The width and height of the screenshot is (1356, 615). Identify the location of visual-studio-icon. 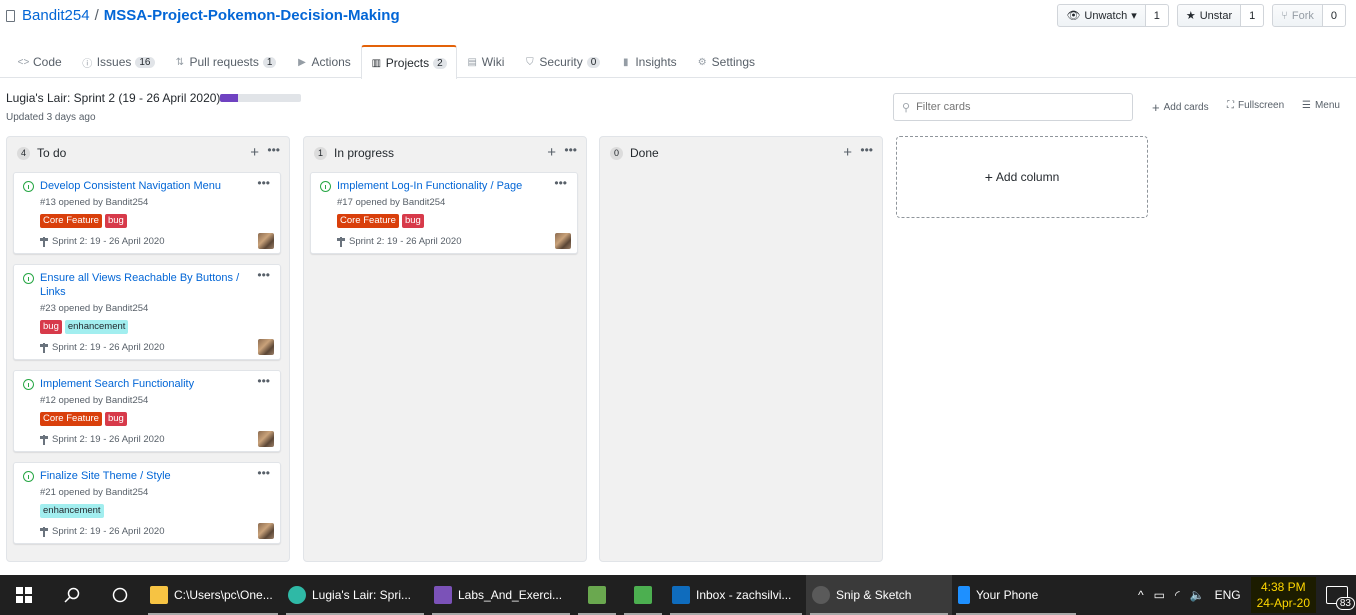
(443, 595).